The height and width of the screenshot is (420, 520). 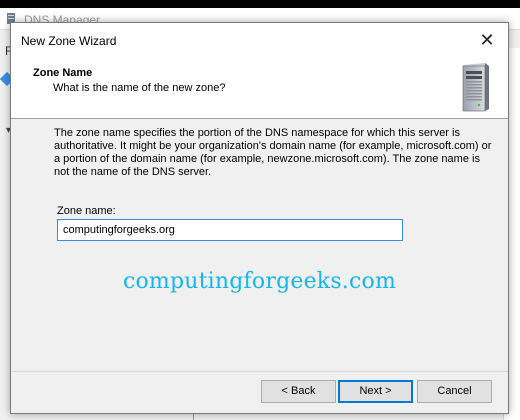 What do you see at coordinates (139, 88) in the screenshot?
I see `page-subheading: What is the name of the new zone?` at bounding box center [139, 88].